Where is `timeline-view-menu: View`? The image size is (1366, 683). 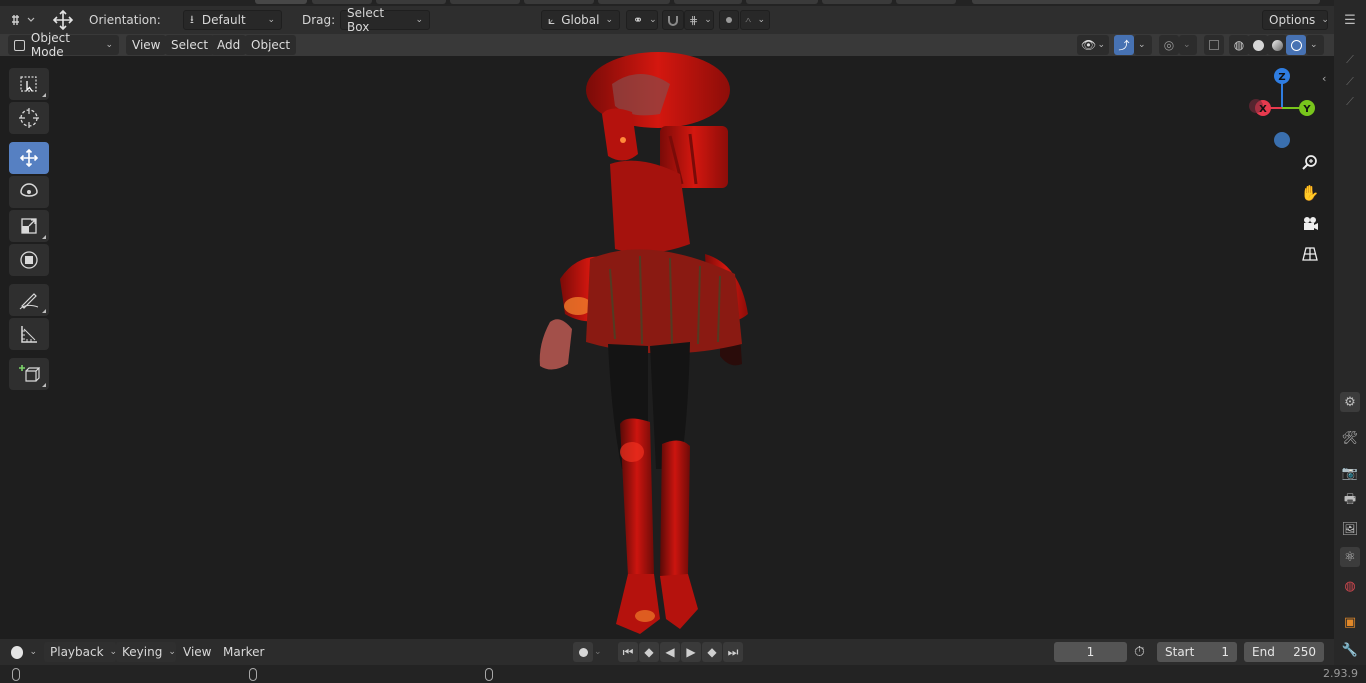 timeline-view-menu: View is located at coordinates (197, 652).